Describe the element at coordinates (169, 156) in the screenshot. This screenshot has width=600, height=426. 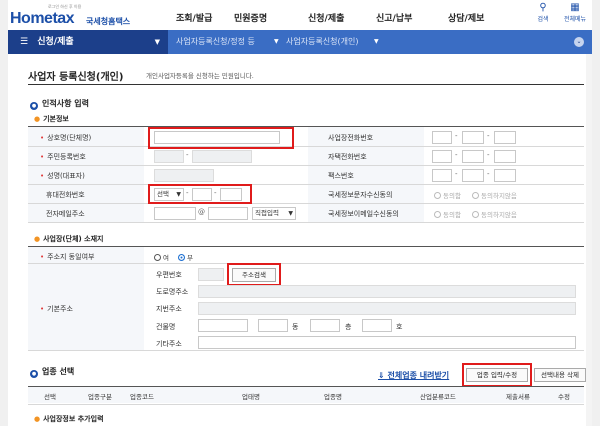
I see `resident-no-front` at that location.